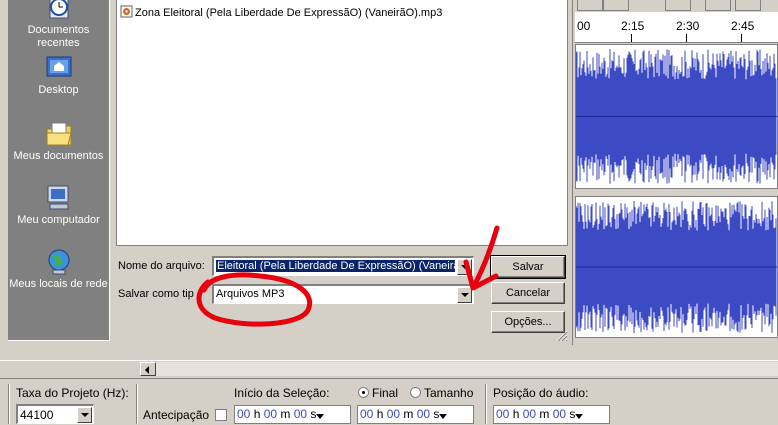 The height and width of the screenshot is (425, 778). I want to click on length-label: Tamanho, so click(449, 393).